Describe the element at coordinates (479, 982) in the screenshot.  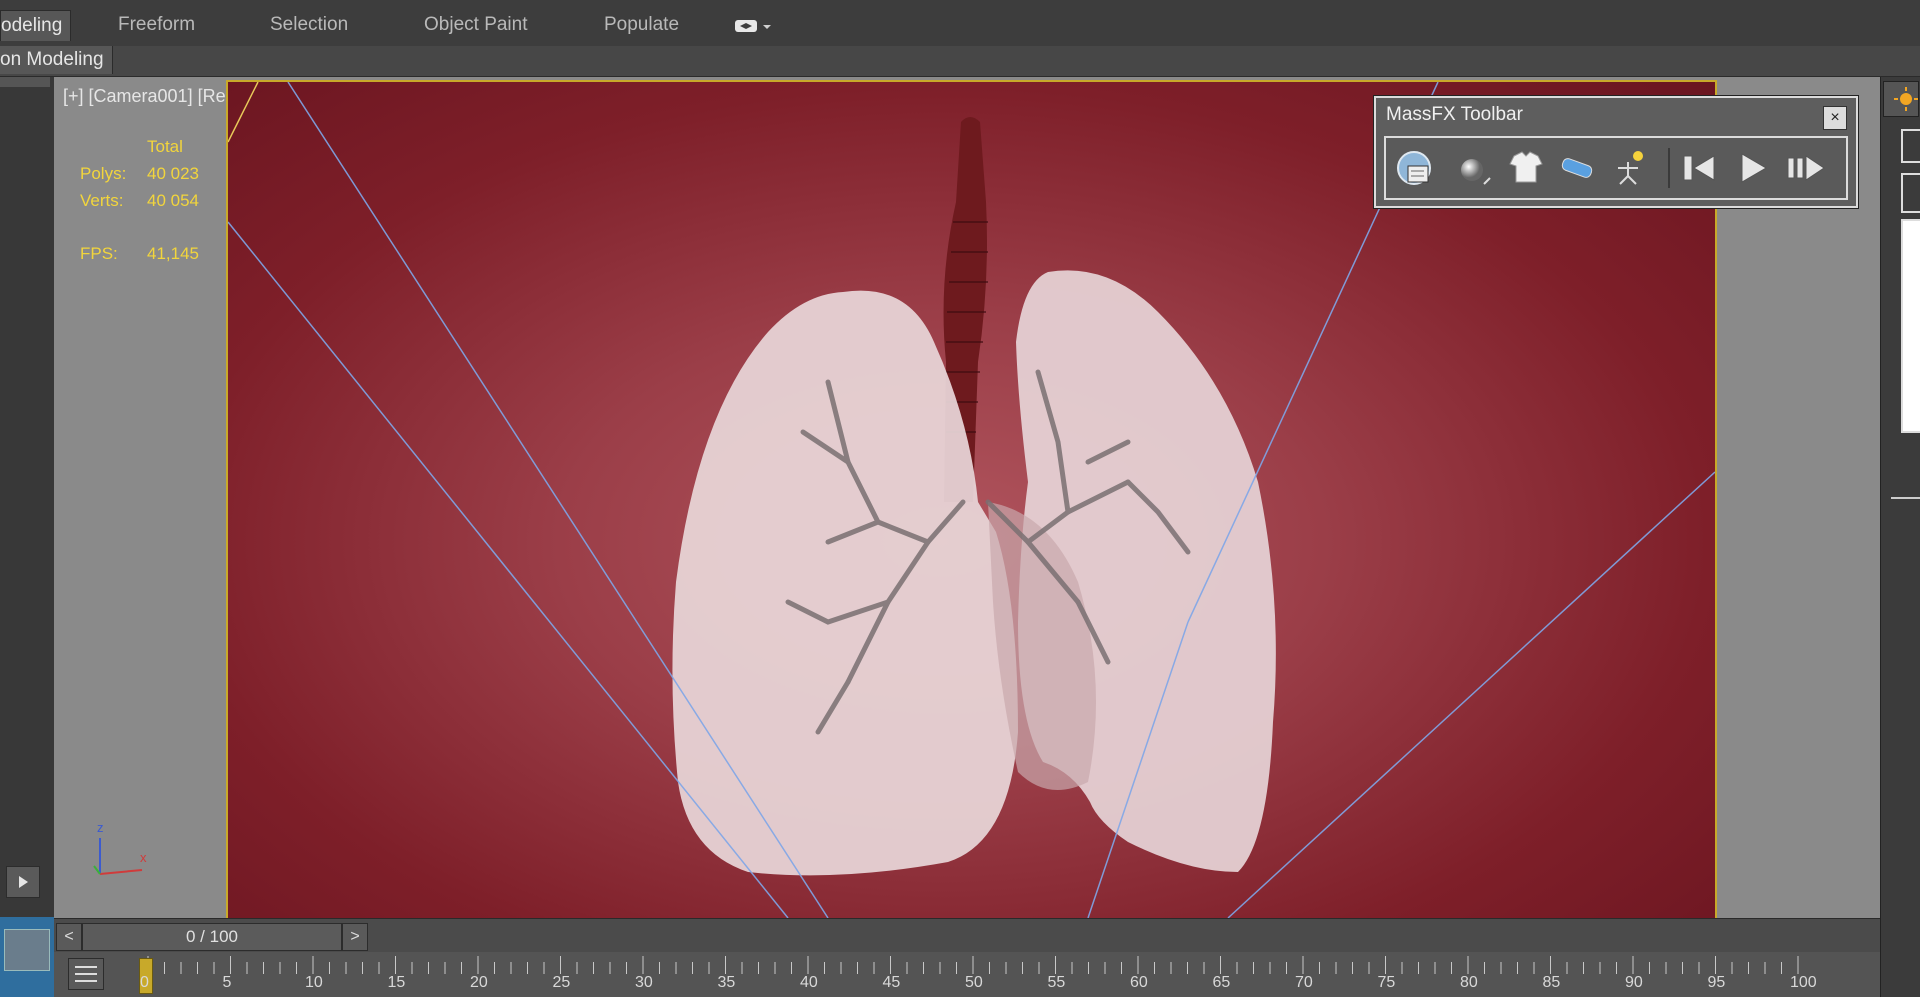
I see `tick-label: 20` at that location.